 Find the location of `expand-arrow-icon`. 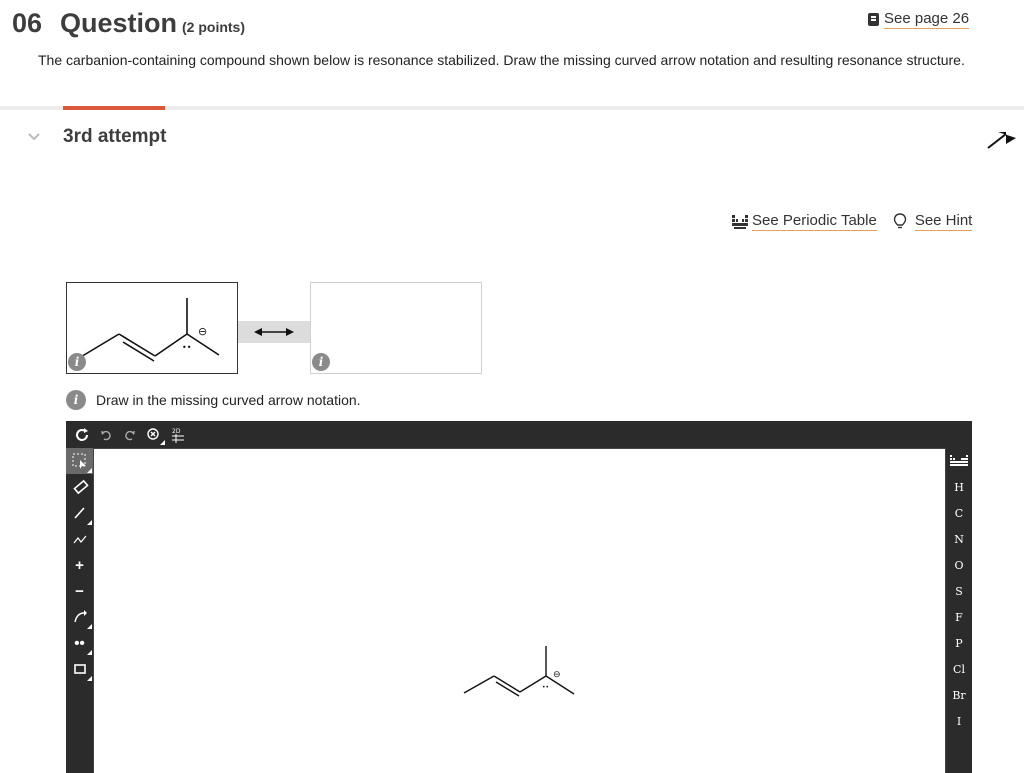

expand-arrow-icon is located at coordinates (1001, 139).